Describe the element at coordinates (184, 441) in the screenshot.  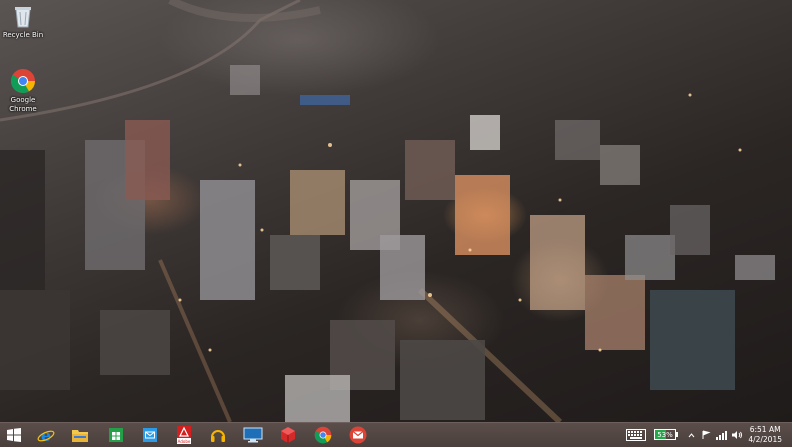
I see `adobe-label: Adobe` at that location.